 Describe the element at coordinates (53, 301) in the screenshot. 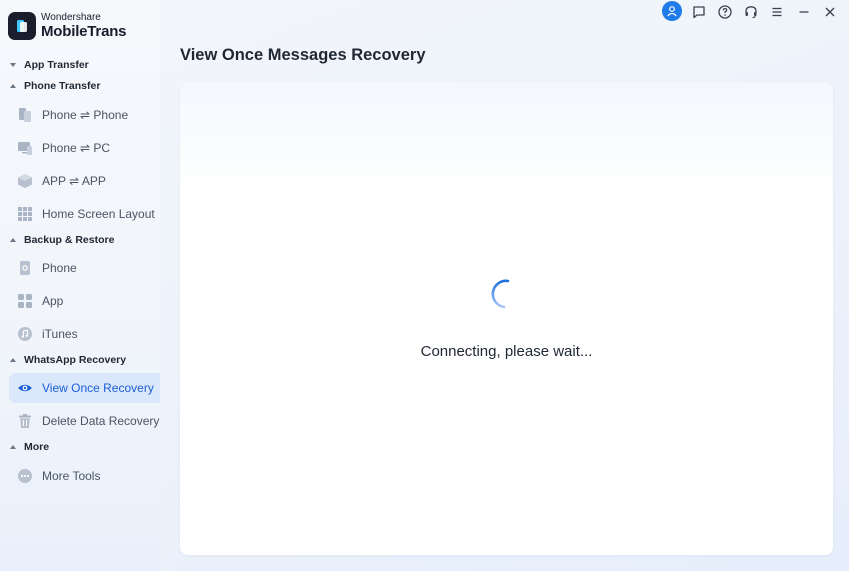

I see `sidebar-item-label: App` at that location.